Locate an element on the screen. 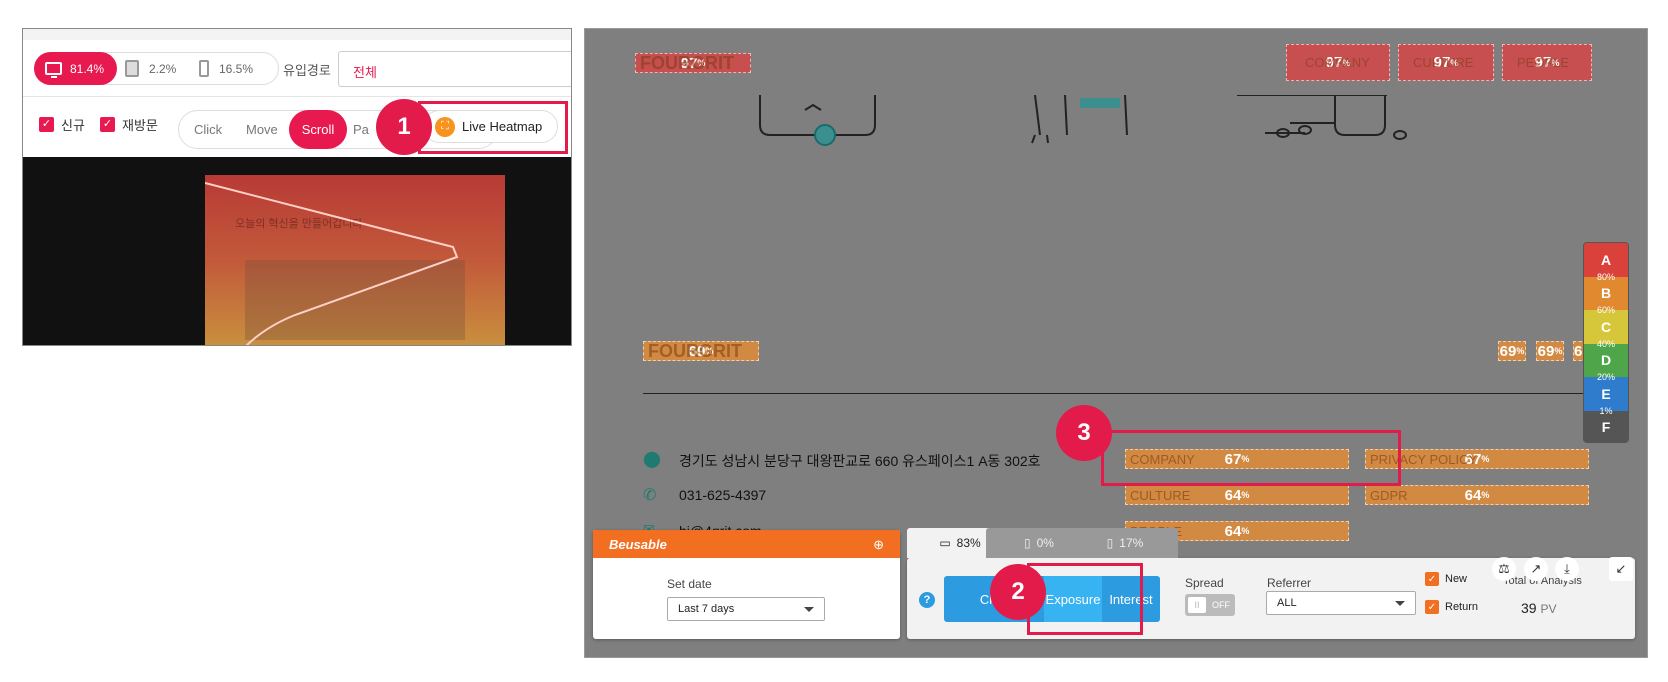 This screenshot has width=1668, height=682. legend-grade: A 80% is located at coordinates (1606, 262).